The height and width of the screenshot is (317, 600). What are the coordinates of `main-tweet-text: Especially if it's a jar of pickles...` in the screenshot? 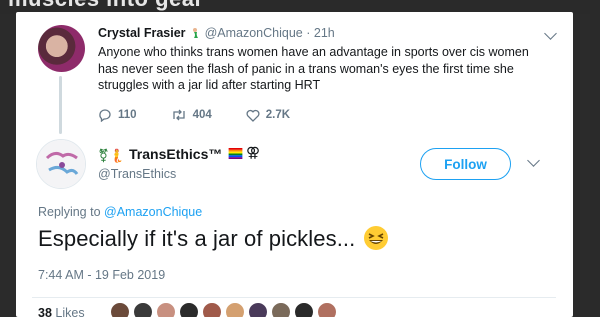 It's located at (213, 238).